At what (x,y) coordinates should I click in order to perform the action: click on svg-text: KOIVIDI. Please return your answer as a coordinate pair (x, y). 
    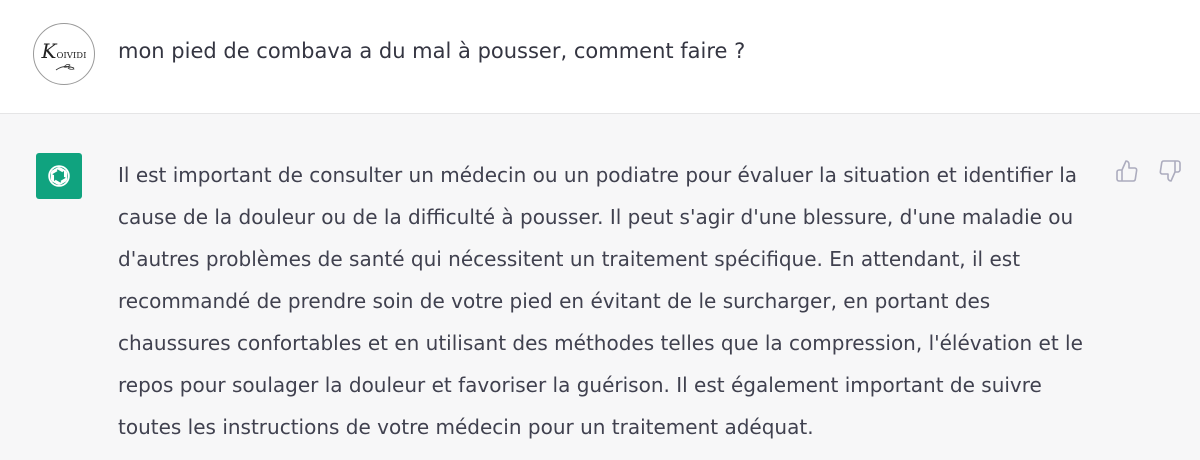
    Looking at the image, I should click on (64, 51).